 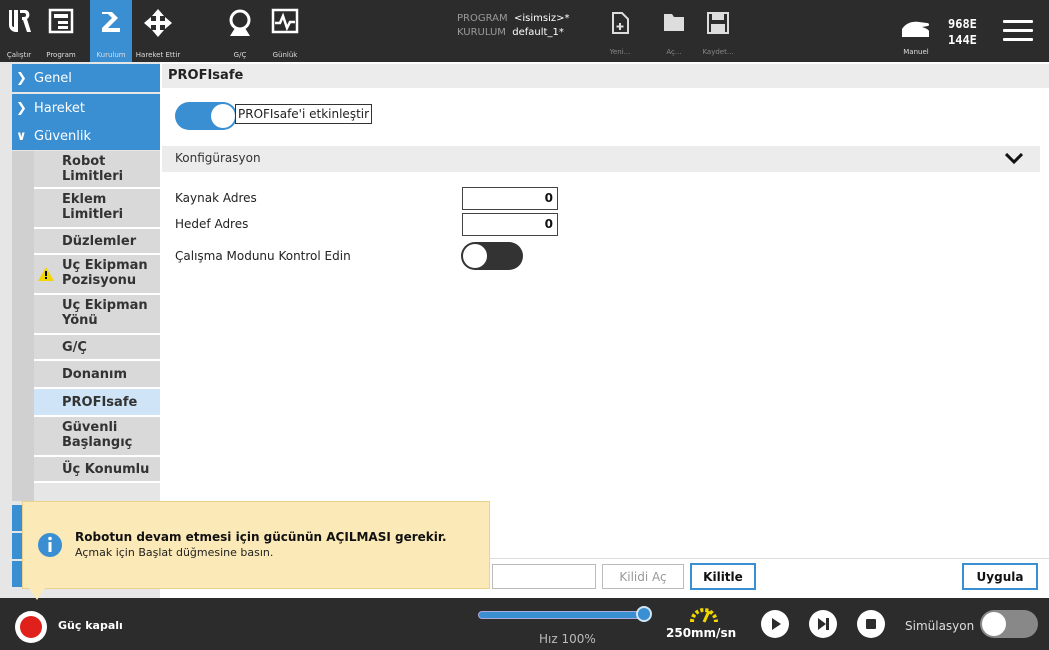 What do you see at coordinates (212, 224) in the screenshot?
I see `target-address-label: Hedef Adres` at bounding box center [212, 224].